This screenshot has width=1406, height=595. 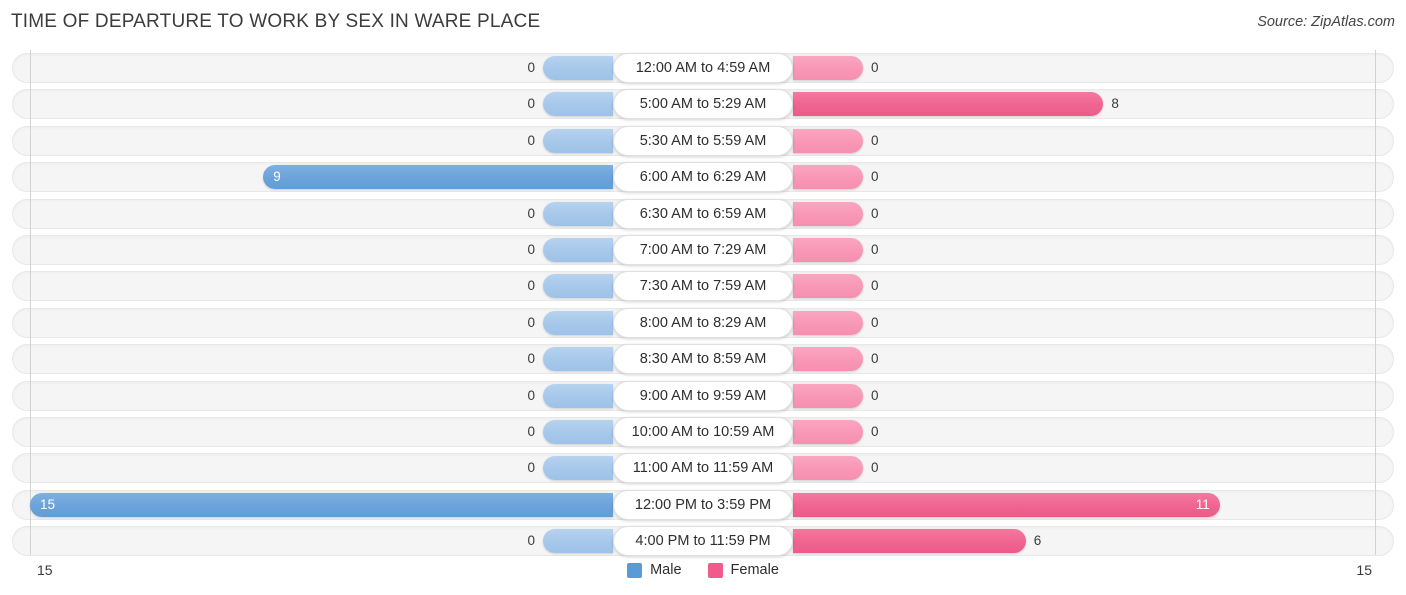 I want to click on category-label: 9:00 AM to 9:59 AM, so click(x=703, y=395).